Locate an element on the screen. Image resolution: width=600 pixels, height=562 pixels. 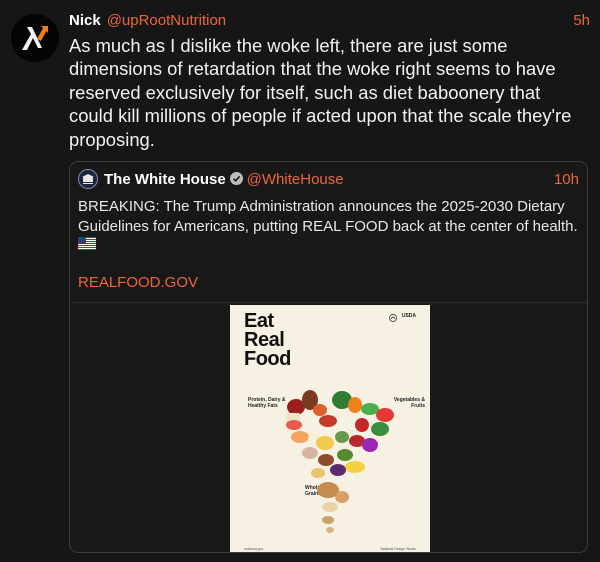
poster-footer-left: realfood.gov is located at coordinates (254, 549).